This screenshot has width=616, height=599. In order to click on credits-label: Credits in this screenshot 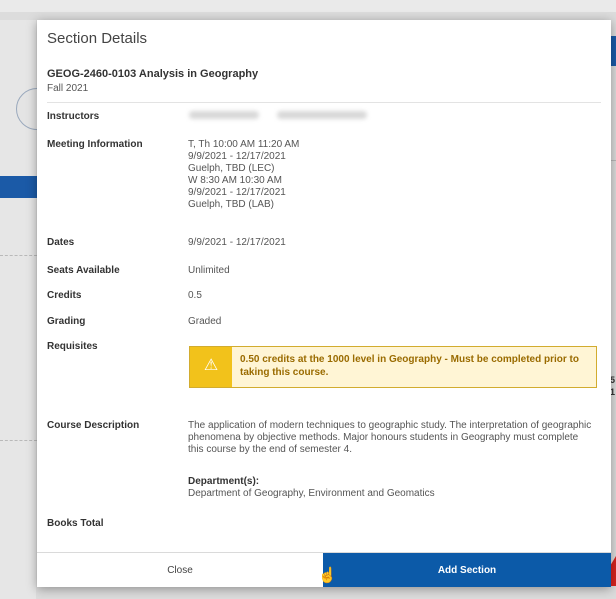, I will do `click(64, 295)`.